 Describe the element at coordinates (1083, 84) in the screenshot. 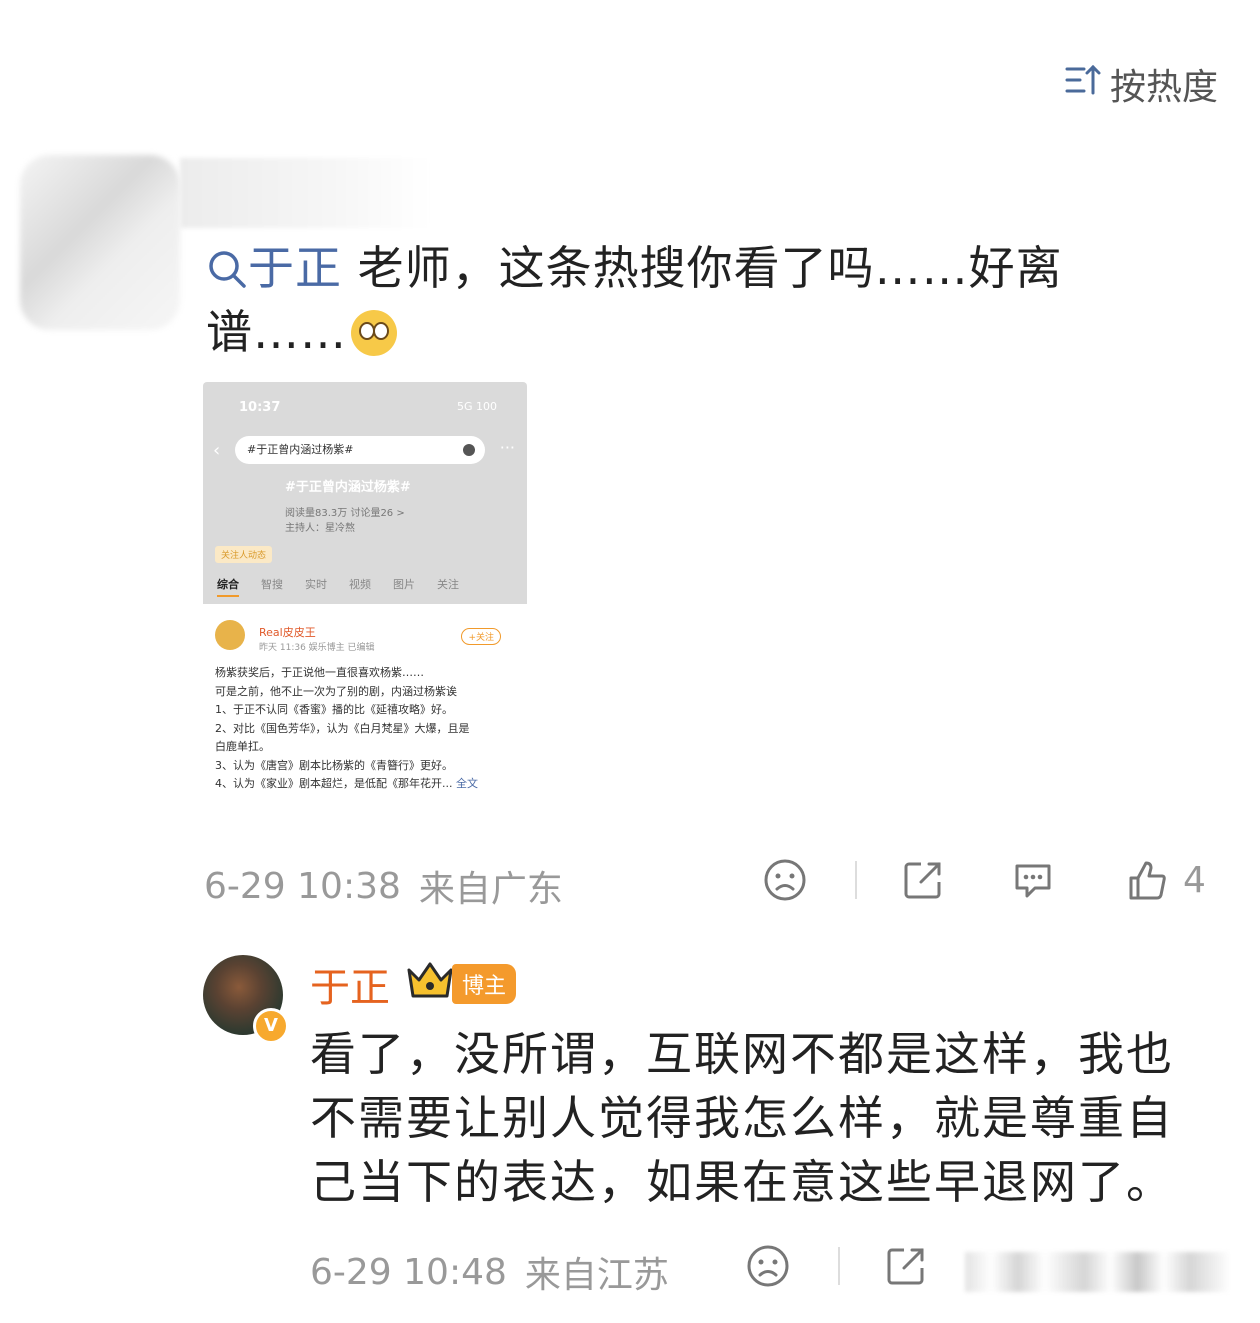

I see `sort-icon` at that location.